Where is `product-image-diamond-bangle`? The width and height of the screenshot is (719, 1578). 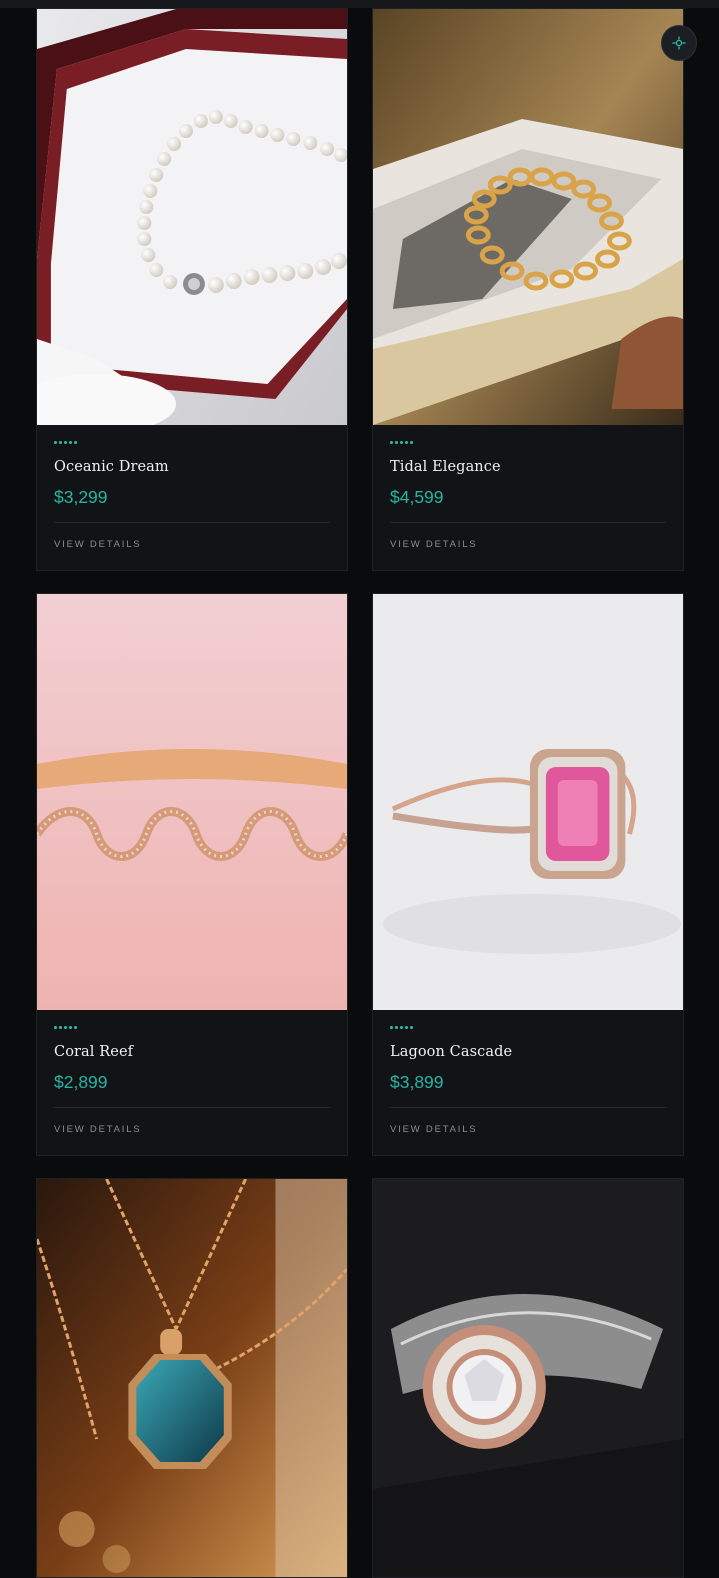 product-image-diamond-bangle is located at coordinates (192, 802).